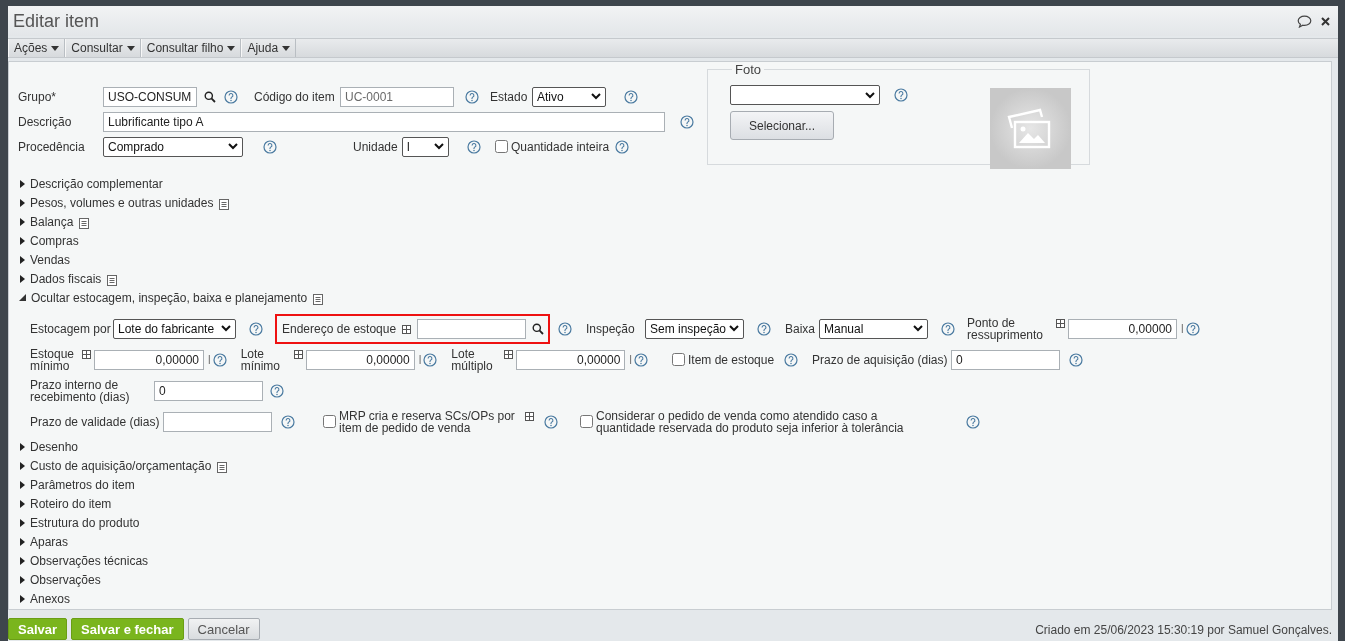 The height and width of the screenshot is (641, 1345). I want to click on dropdown: Manual, so click(873, 328).